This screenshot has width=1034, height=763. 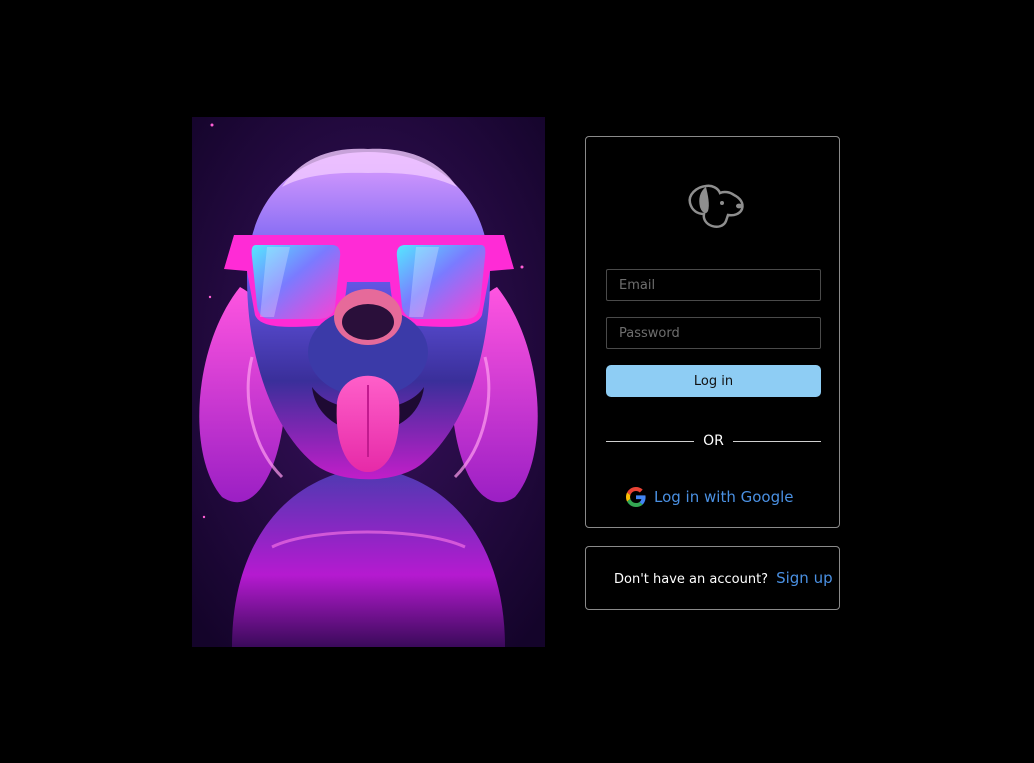 I want to click on login-button: Log in, so click(x=713, y=381).